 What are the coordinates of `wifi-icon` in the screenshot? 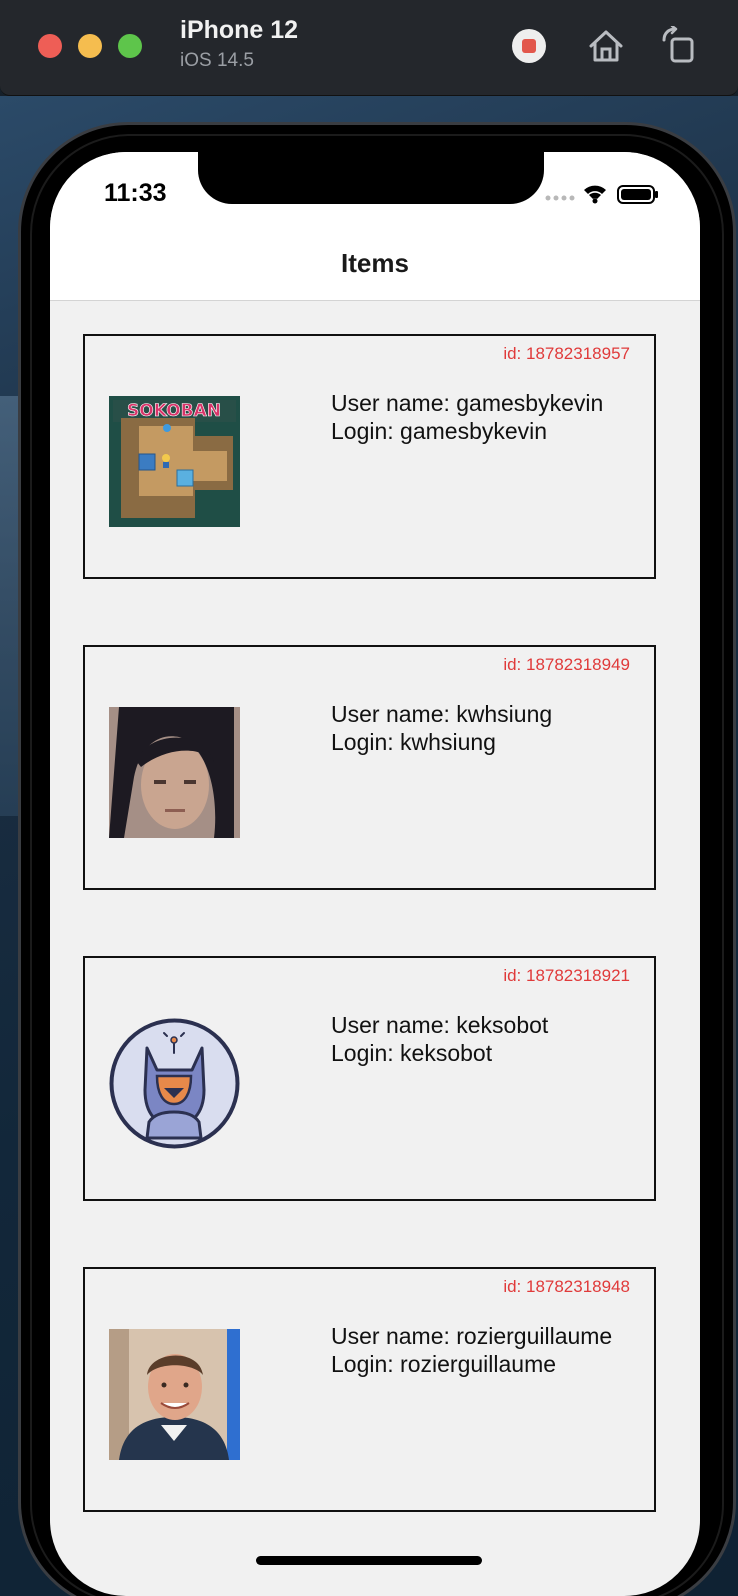 It's located at (595, 194).